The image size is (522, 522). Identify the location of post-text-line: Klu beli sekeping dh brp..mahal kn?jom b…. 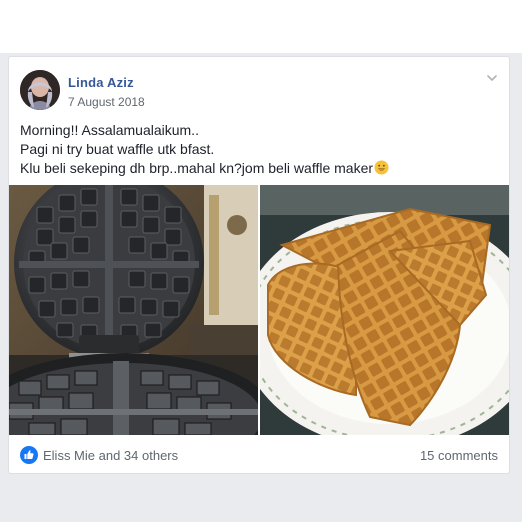
(197, 168).